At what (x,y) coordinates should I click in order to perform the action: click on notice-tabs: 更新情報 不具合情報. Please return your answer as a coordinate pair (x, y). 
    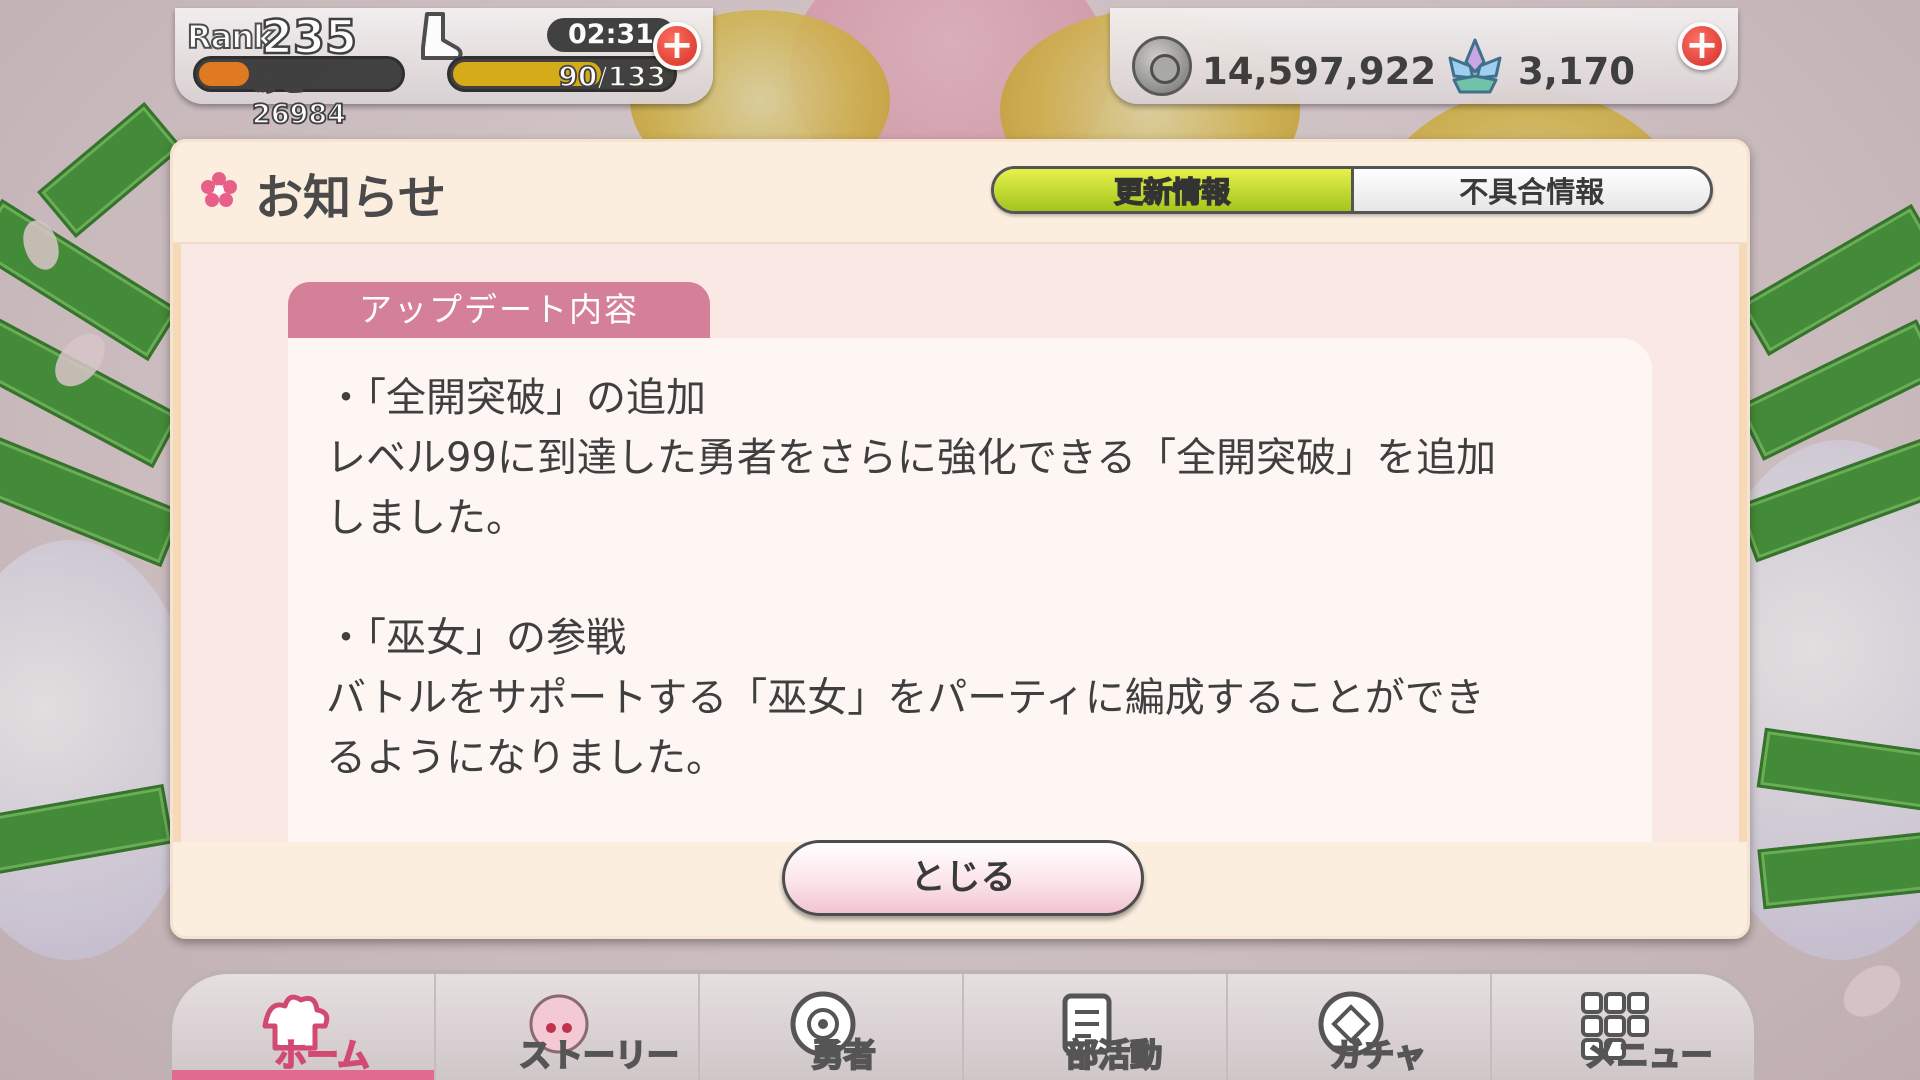
    Looking at the image, I should click on (1352, 190).